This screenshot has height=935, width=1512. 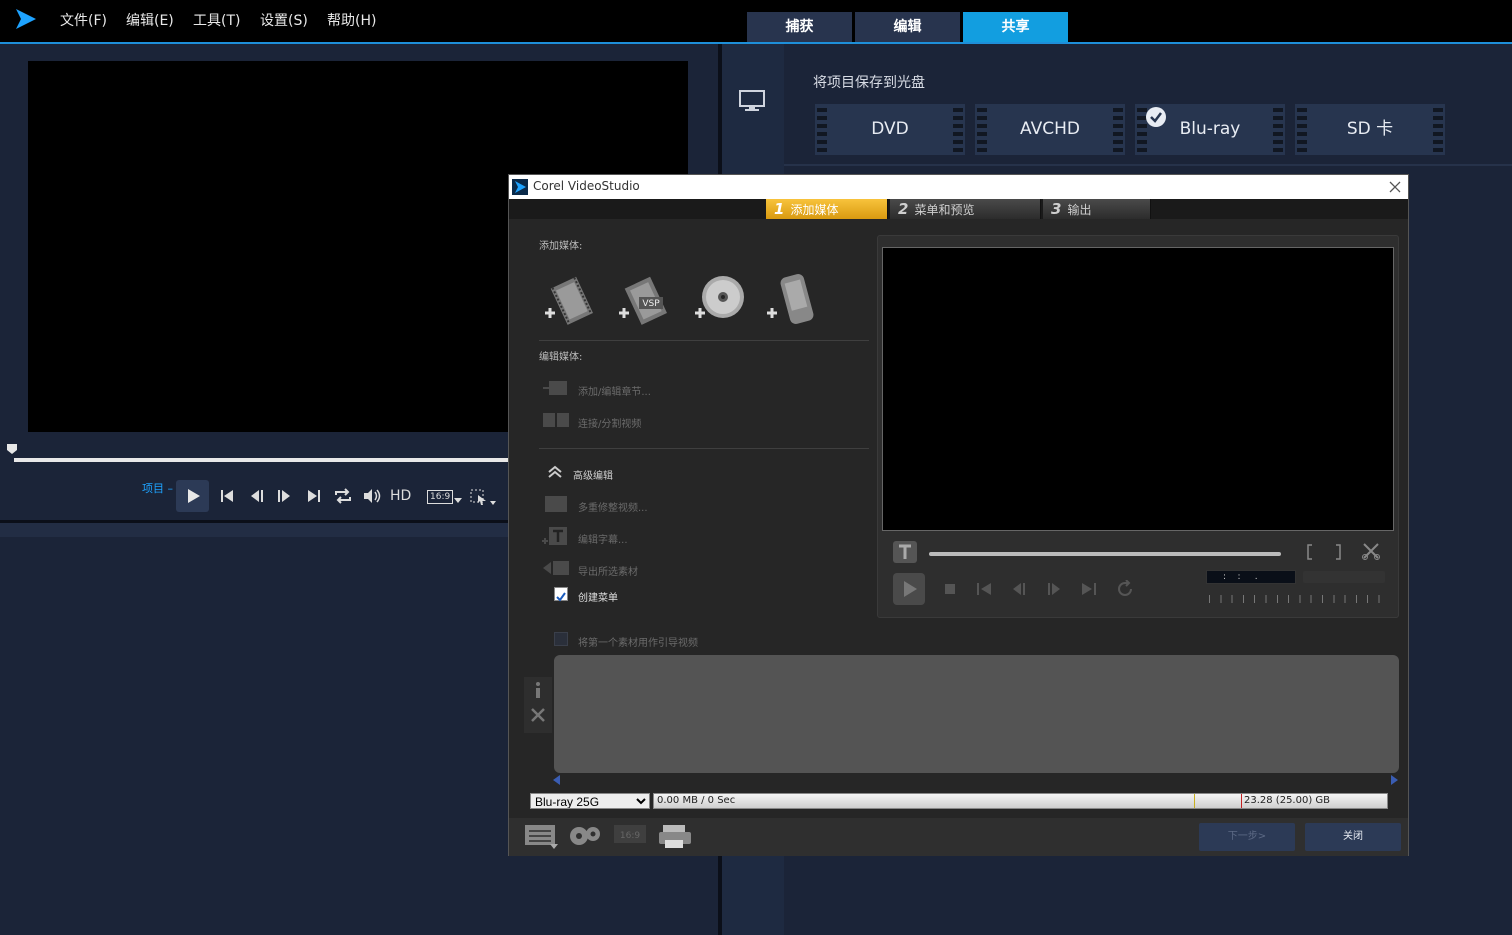 I want to click on info-icon, so click(x=538, y=690).